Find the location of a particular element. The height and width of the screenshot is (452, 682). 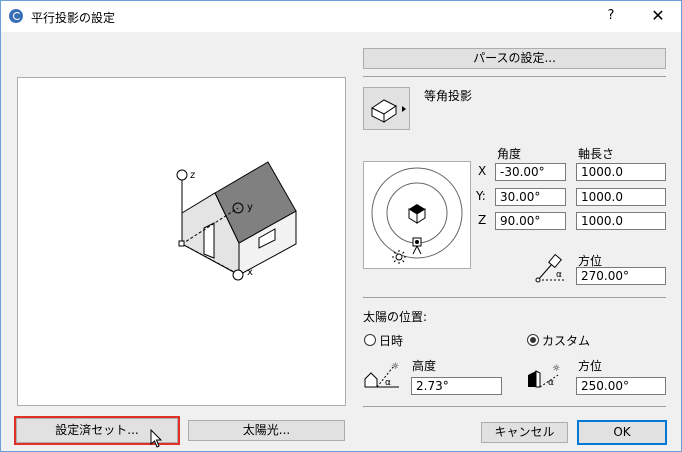

altitude-field: 2.73° is located at coordinates (456, 386).